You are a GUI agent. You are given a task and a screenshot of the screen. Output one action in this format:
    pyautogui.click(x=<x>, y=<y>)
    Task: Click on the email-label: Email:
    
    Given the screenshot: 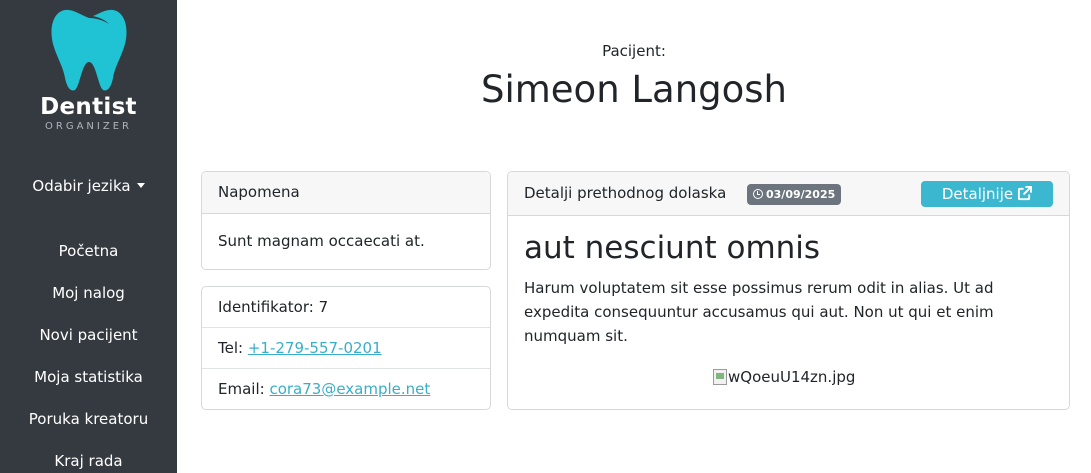 What is the action you would take?
    pyautogui.click(x=244, y=389)
    